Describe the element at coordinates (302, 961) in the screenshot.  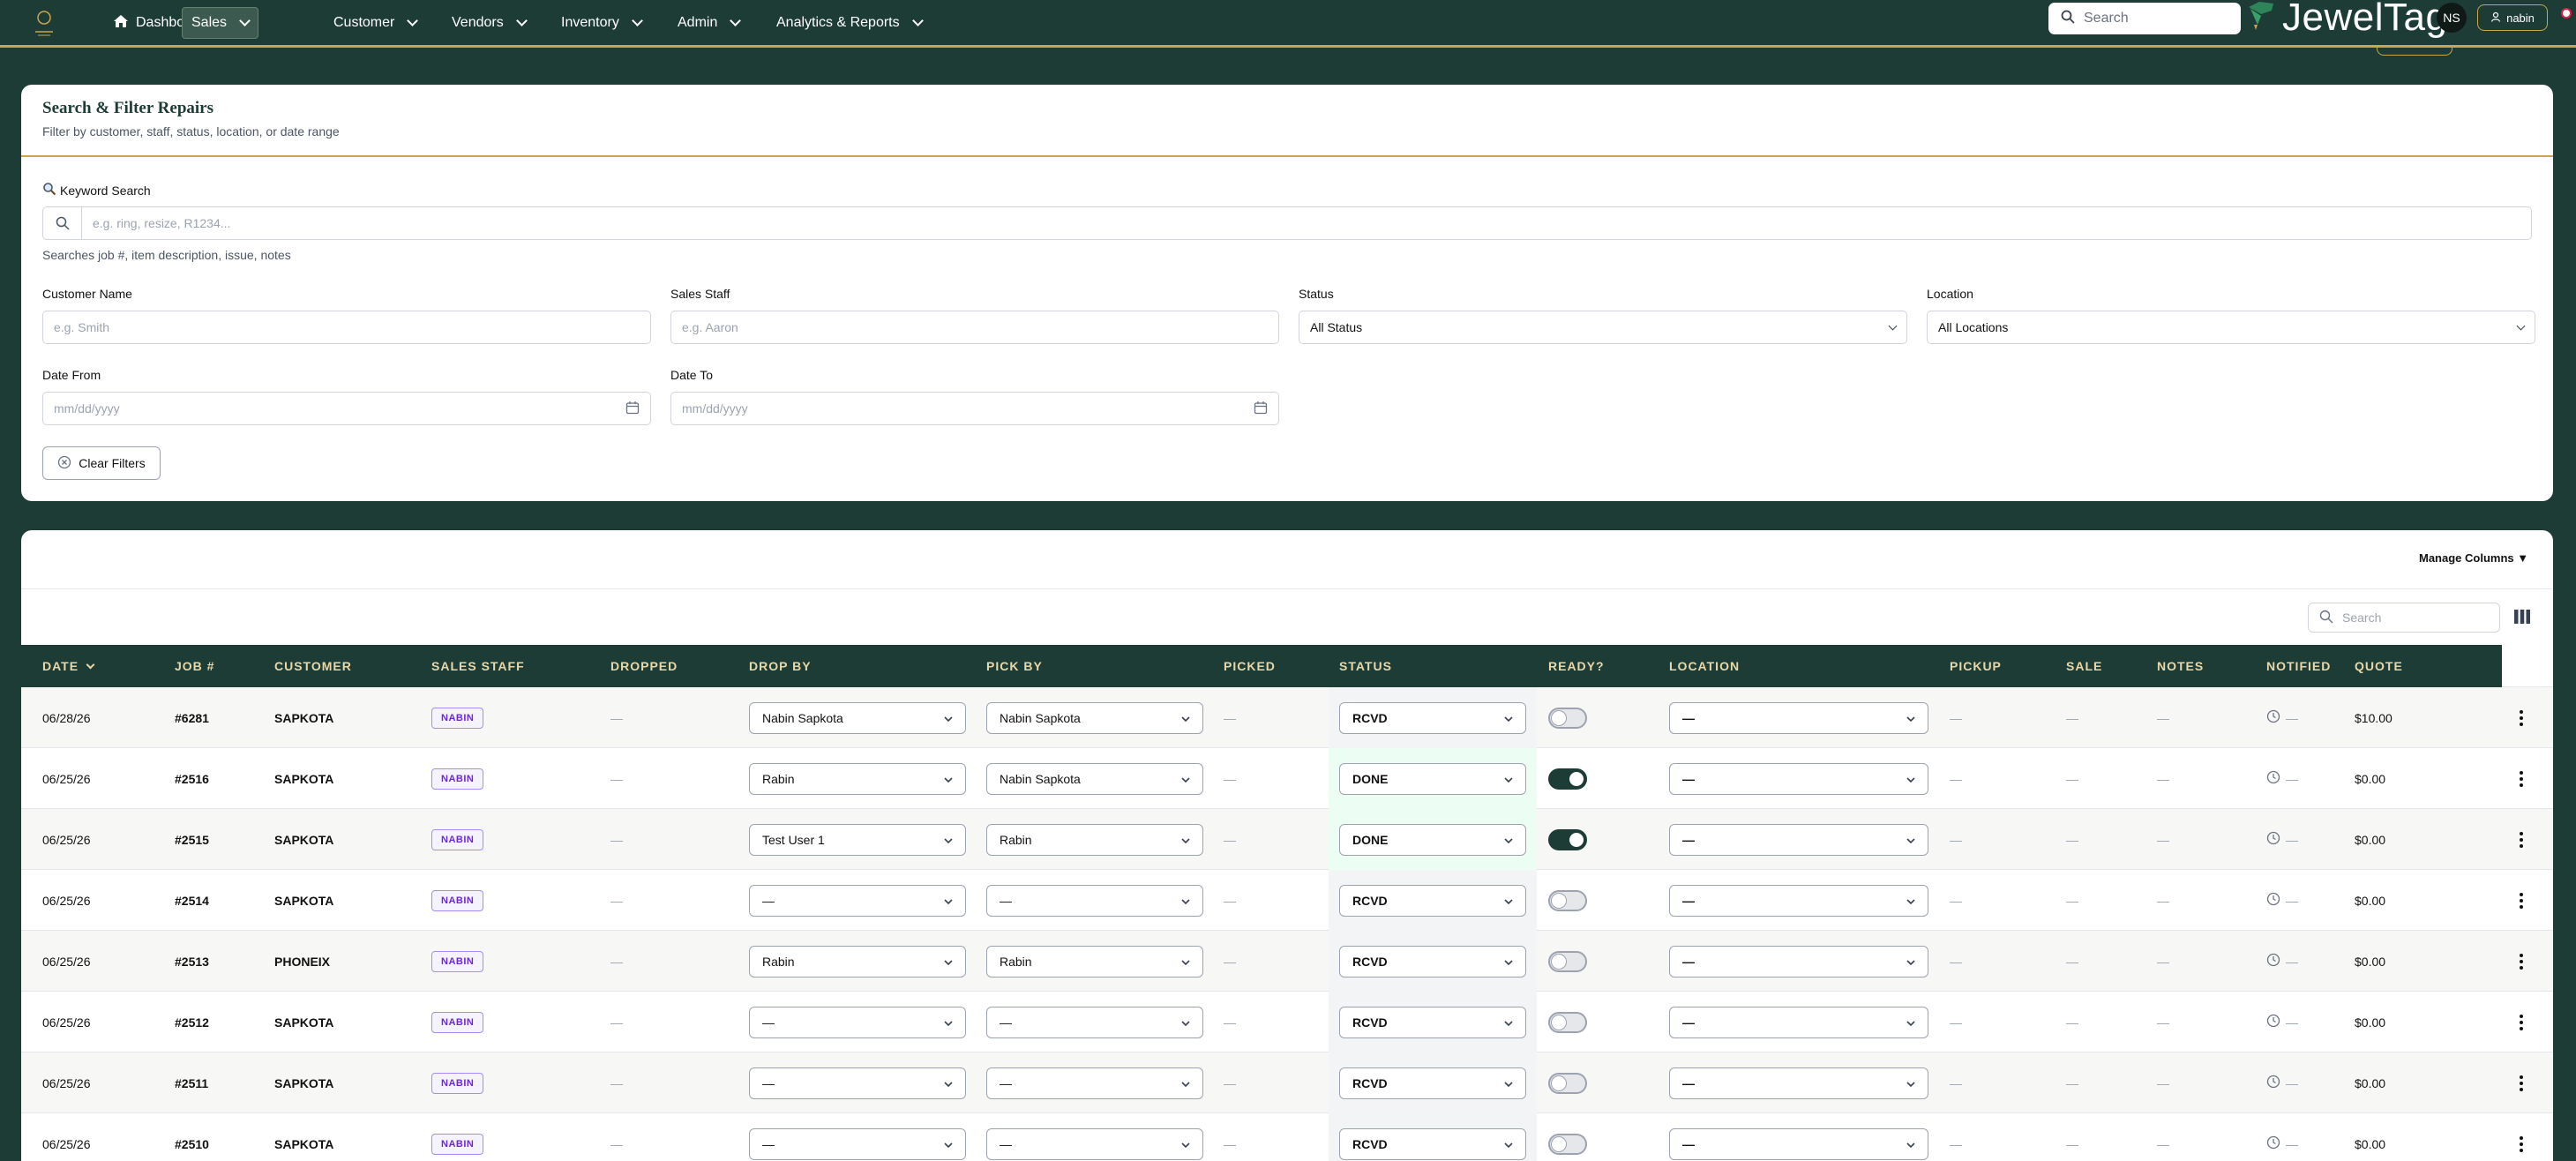
I see `cell-customer: PHONEIX` at that location.